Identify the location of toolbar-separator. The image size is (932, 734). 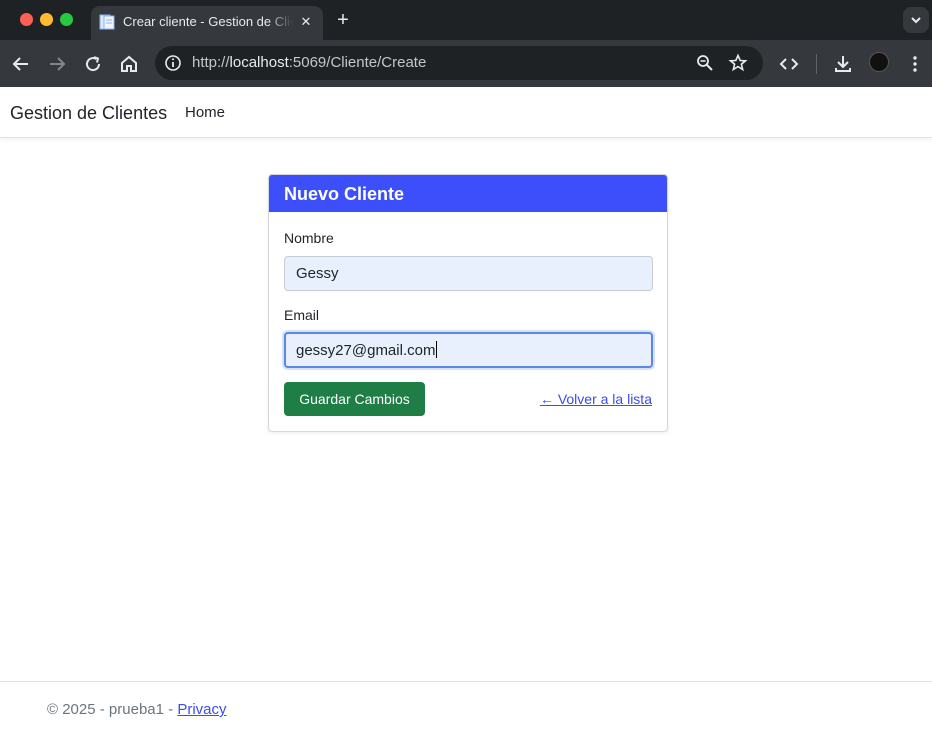
(816, 64).